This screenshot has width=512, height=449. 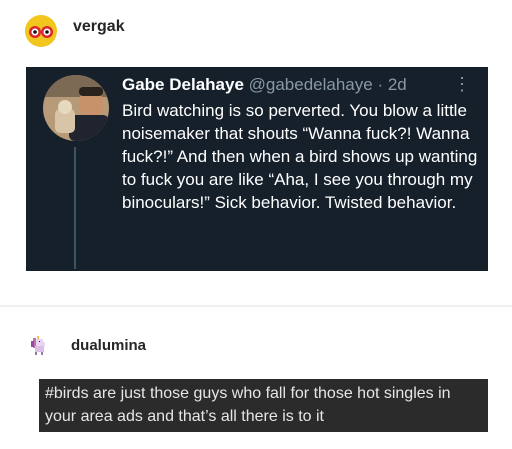 I want to click on thread-line, so click(x=75, y=208).